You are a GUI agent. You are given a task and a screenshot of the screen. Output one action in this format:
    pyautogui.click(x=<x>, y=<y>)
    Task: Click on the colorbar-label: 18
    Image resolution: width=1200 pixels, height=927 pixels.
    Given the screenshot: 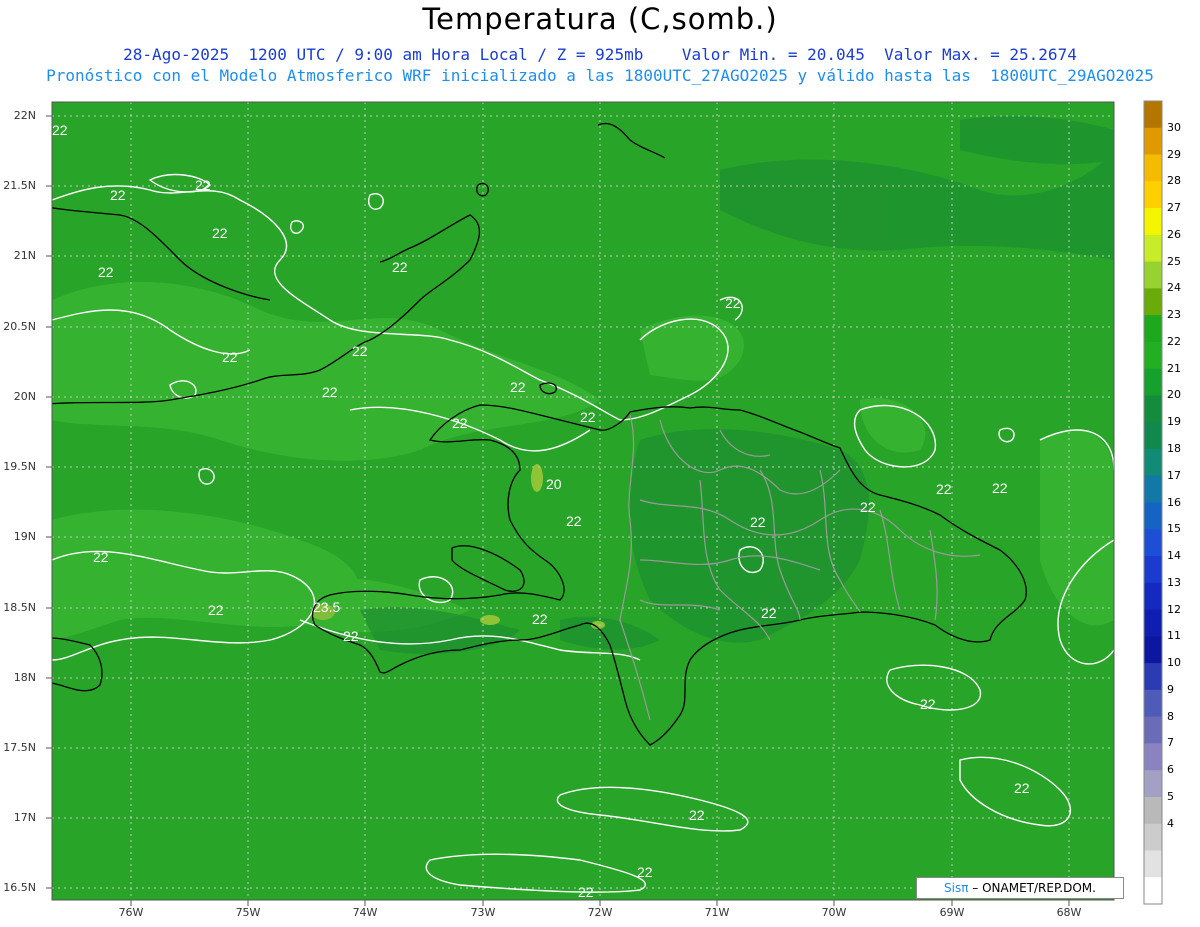 What is the action you would take?
    pyautogui.click(x=1174, y=448)
    